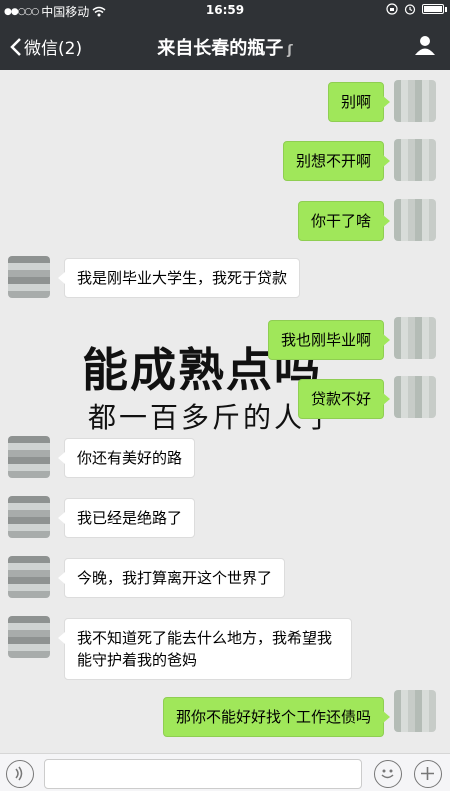 This screenshot has width=450, height=791. What do you see at coordinates (276, 717) in the screenshot?
I see `message-bubble-sent: 那你不能好好找个工作还债吗` at bounding box center [276, 717].